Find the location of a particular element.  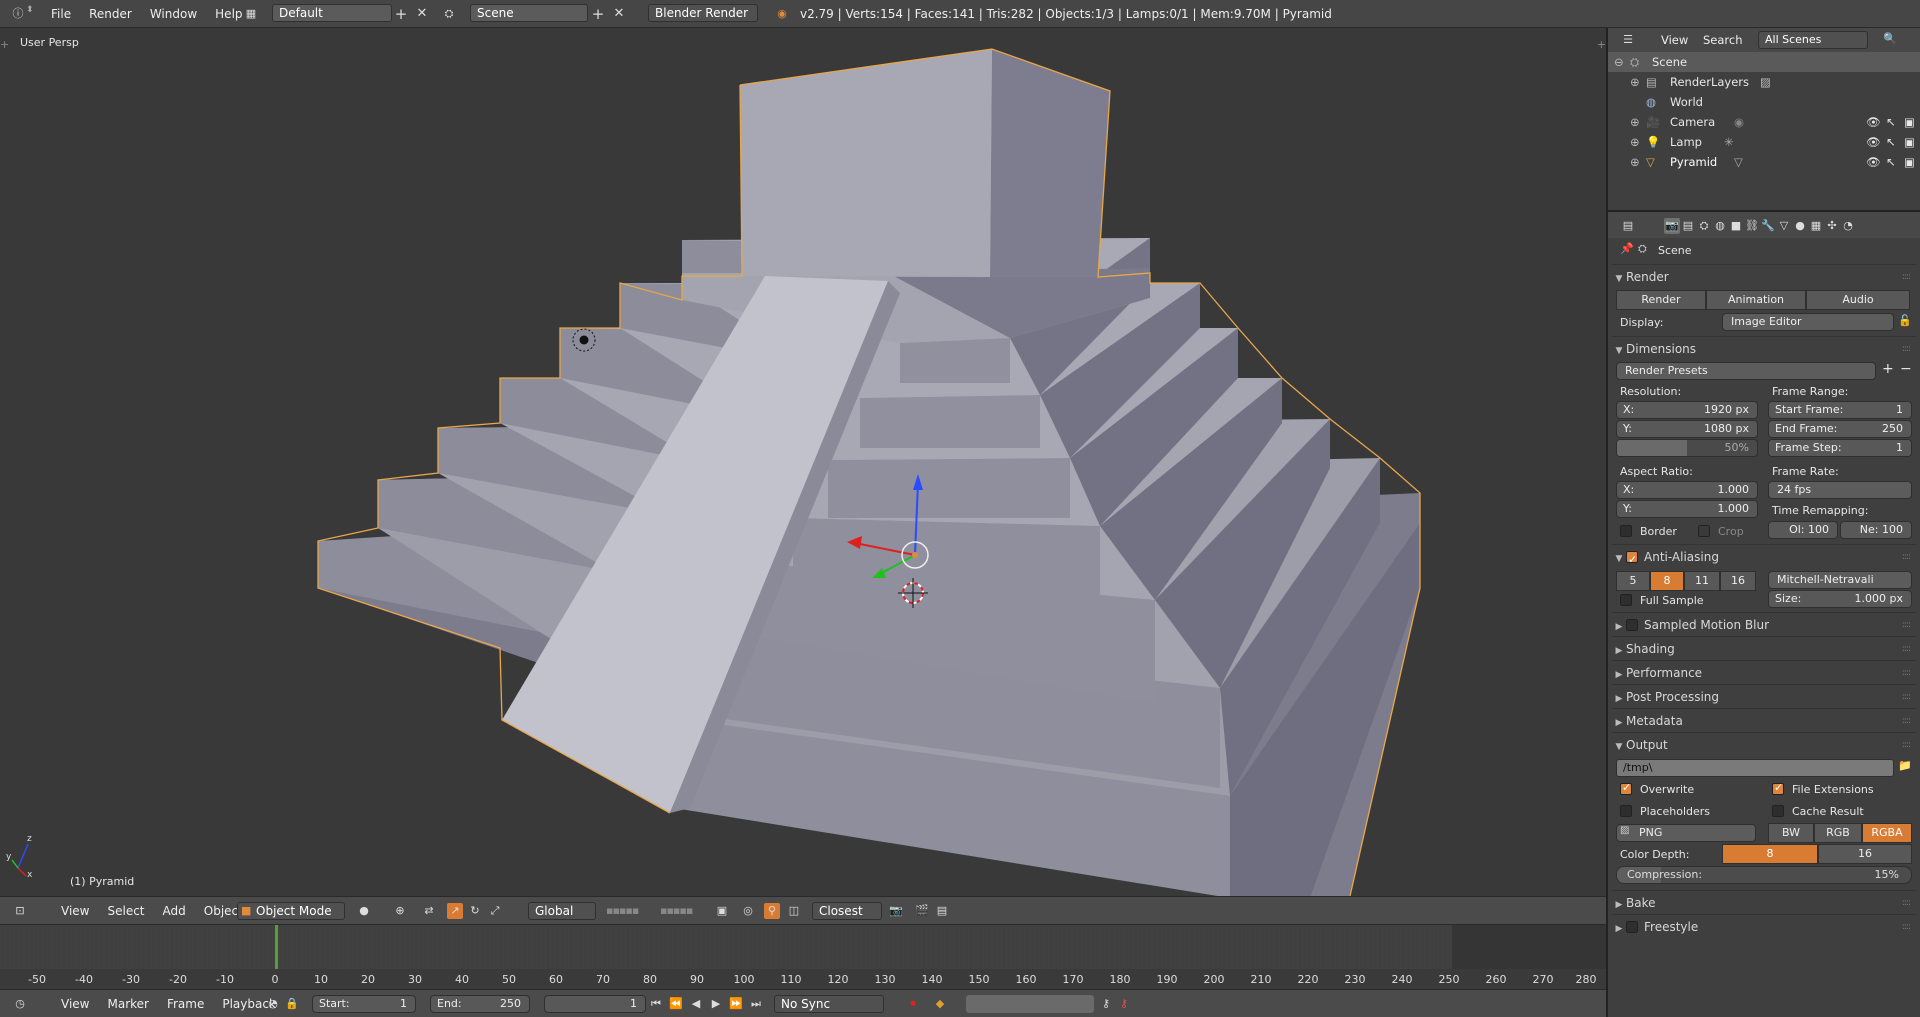

editor-type-icon: ⊡ is located at coordinates (20, 911).